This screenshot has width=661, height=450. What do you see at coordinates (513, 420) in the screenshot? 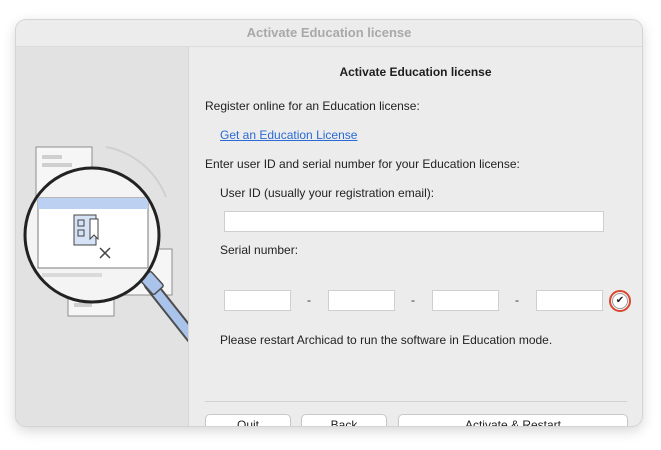
I see `activate-restart-button: Activate & Restart` at bounding box center [513, 420].